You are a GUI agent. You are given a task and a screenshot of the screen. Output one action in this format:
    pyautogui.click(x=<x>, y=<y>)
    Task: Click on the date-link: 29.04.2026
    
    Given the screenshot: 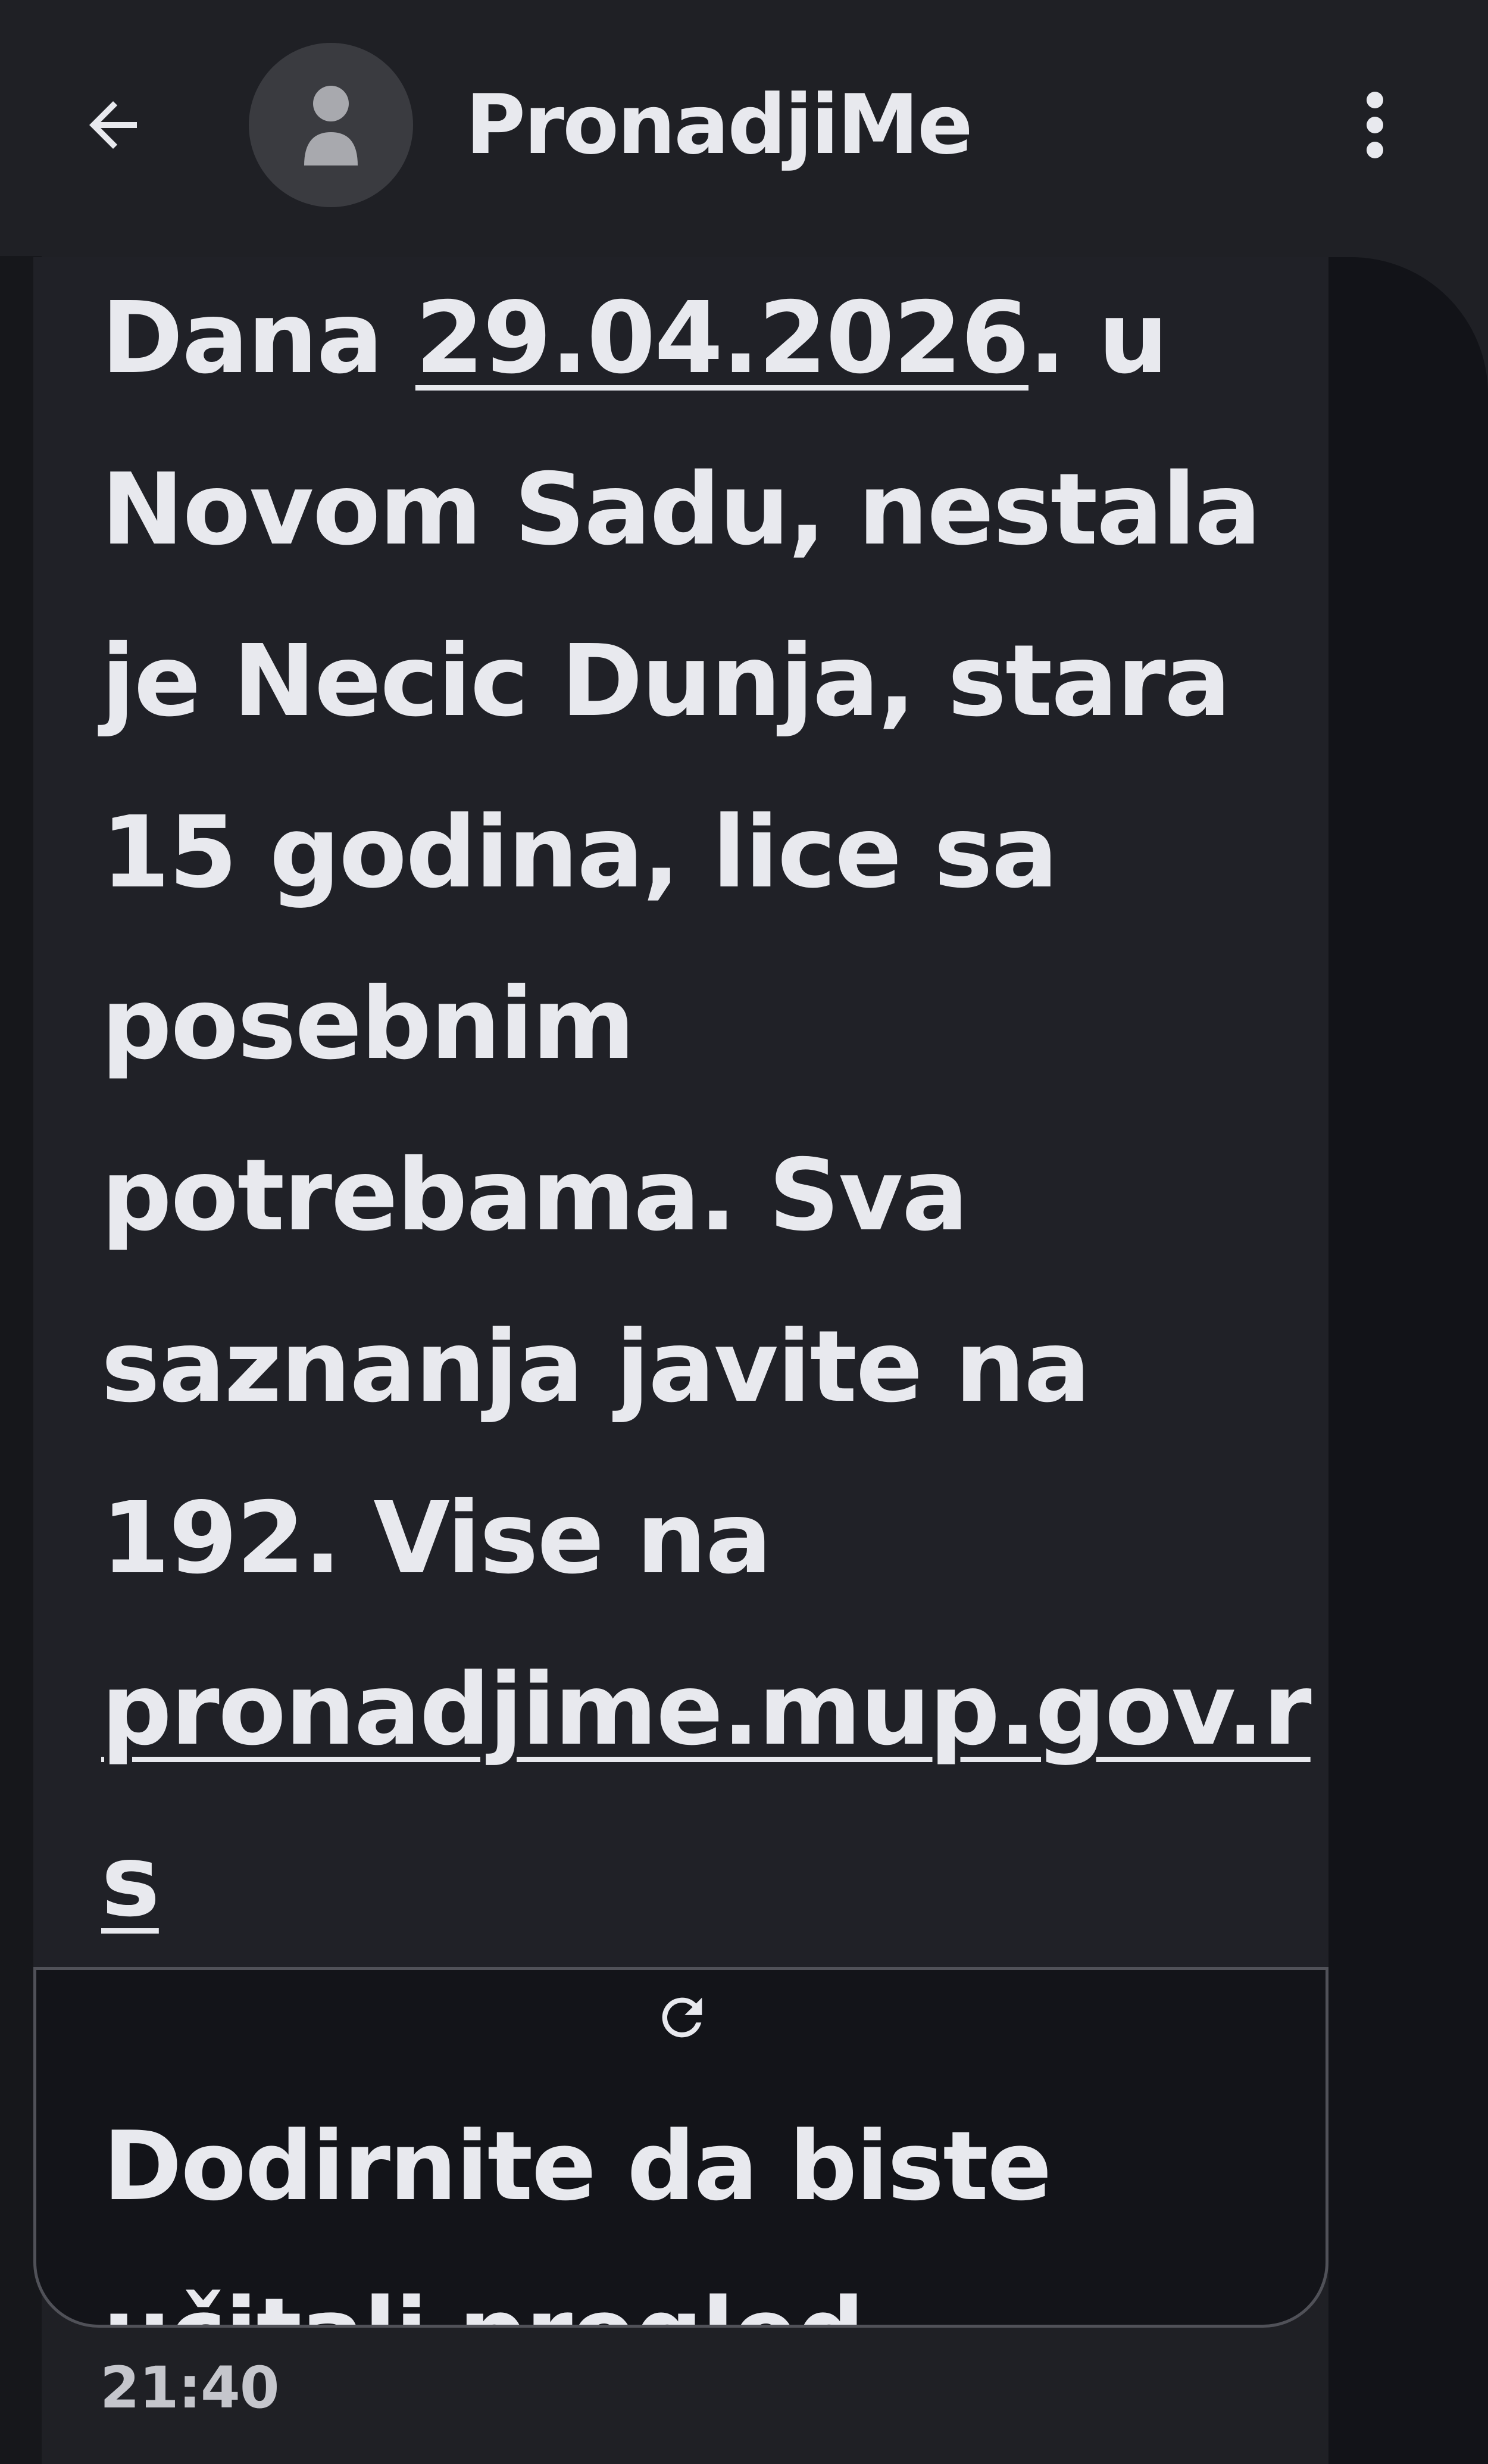 What is the action you would take?
    pyautogui.click(x=722, y=338)
    